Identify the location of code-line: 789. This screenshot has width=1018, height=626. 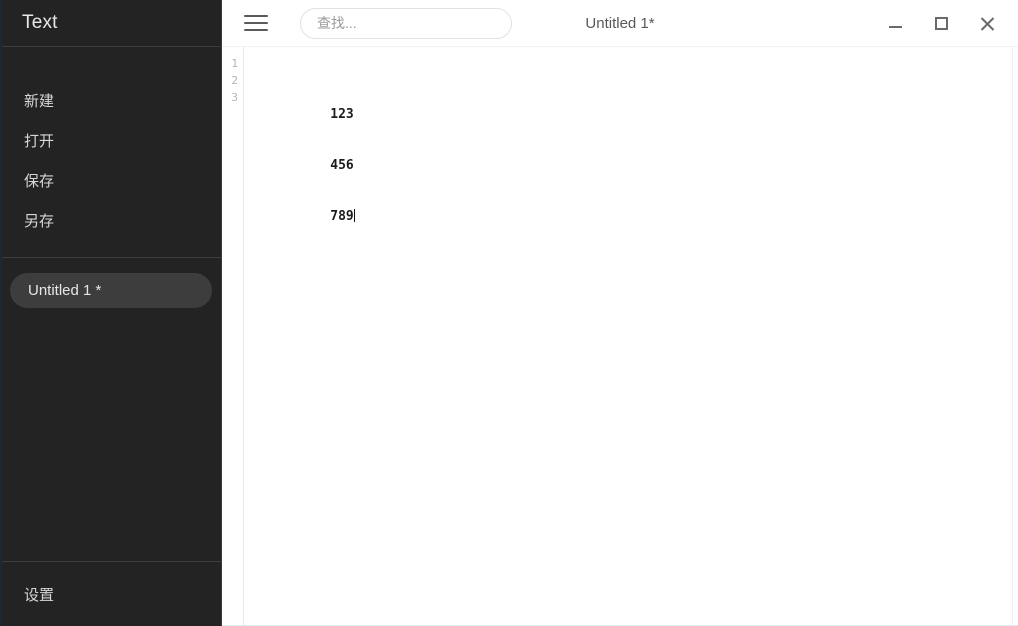
(635, 207).